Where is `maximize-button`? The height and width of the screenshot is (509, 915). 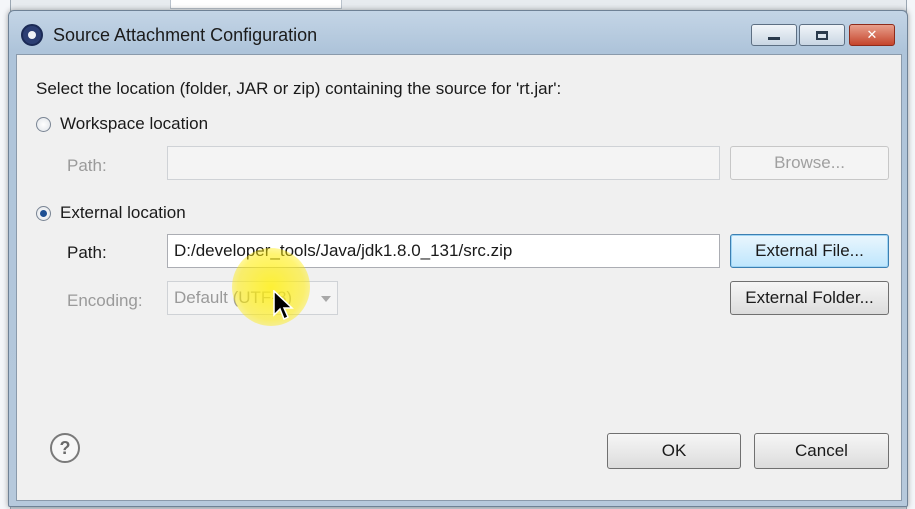
maximize-button is located at coordinates (822, 35).